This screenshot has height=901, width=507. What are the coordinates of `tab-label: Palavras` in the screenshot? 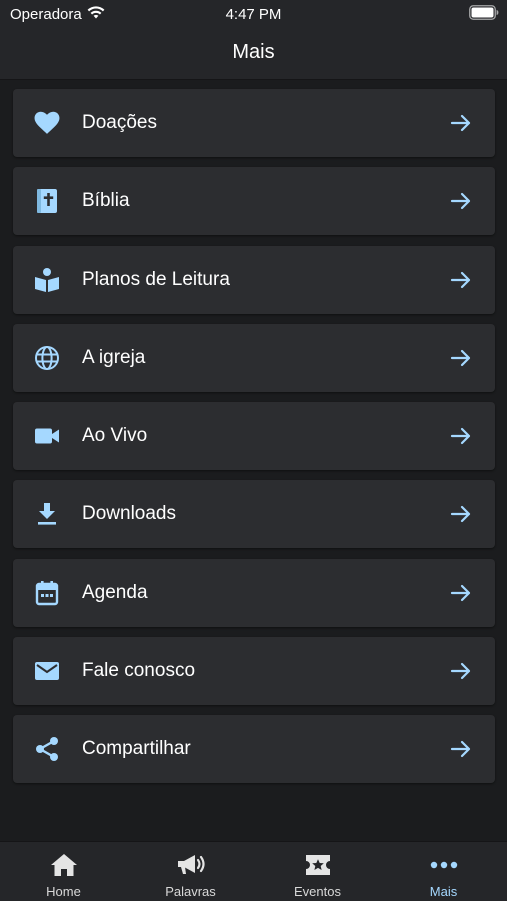 It's located at (190, 891).